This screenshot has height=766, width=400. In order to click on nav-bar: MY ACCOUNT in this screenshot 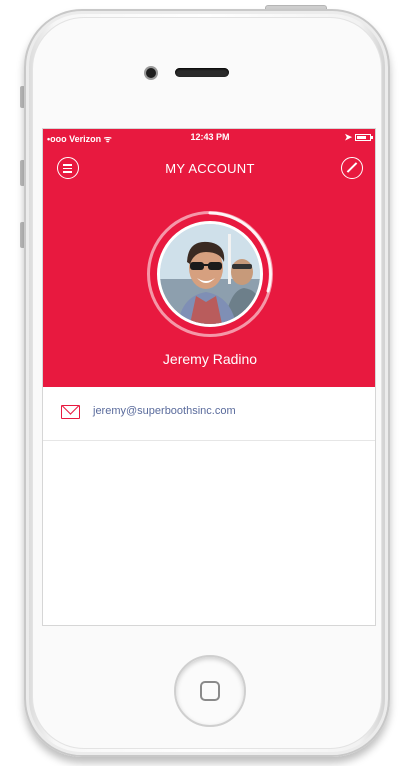, I will do `click(209, 168)`.